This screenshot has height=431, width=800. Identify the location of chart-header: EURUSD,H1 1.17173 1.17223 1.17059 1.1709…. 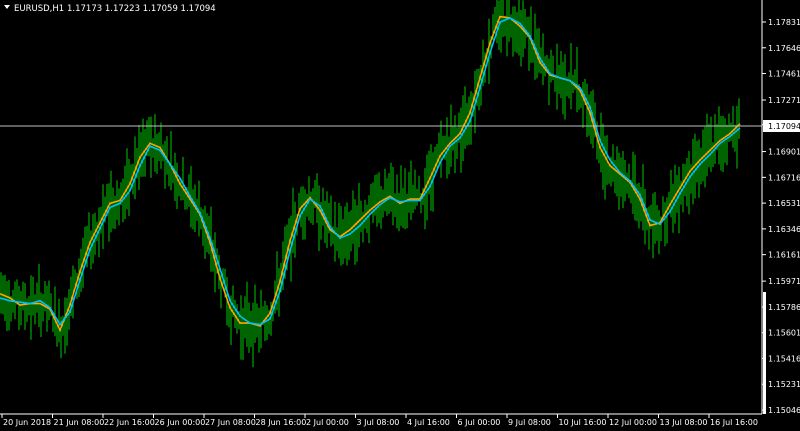
(110, 9).